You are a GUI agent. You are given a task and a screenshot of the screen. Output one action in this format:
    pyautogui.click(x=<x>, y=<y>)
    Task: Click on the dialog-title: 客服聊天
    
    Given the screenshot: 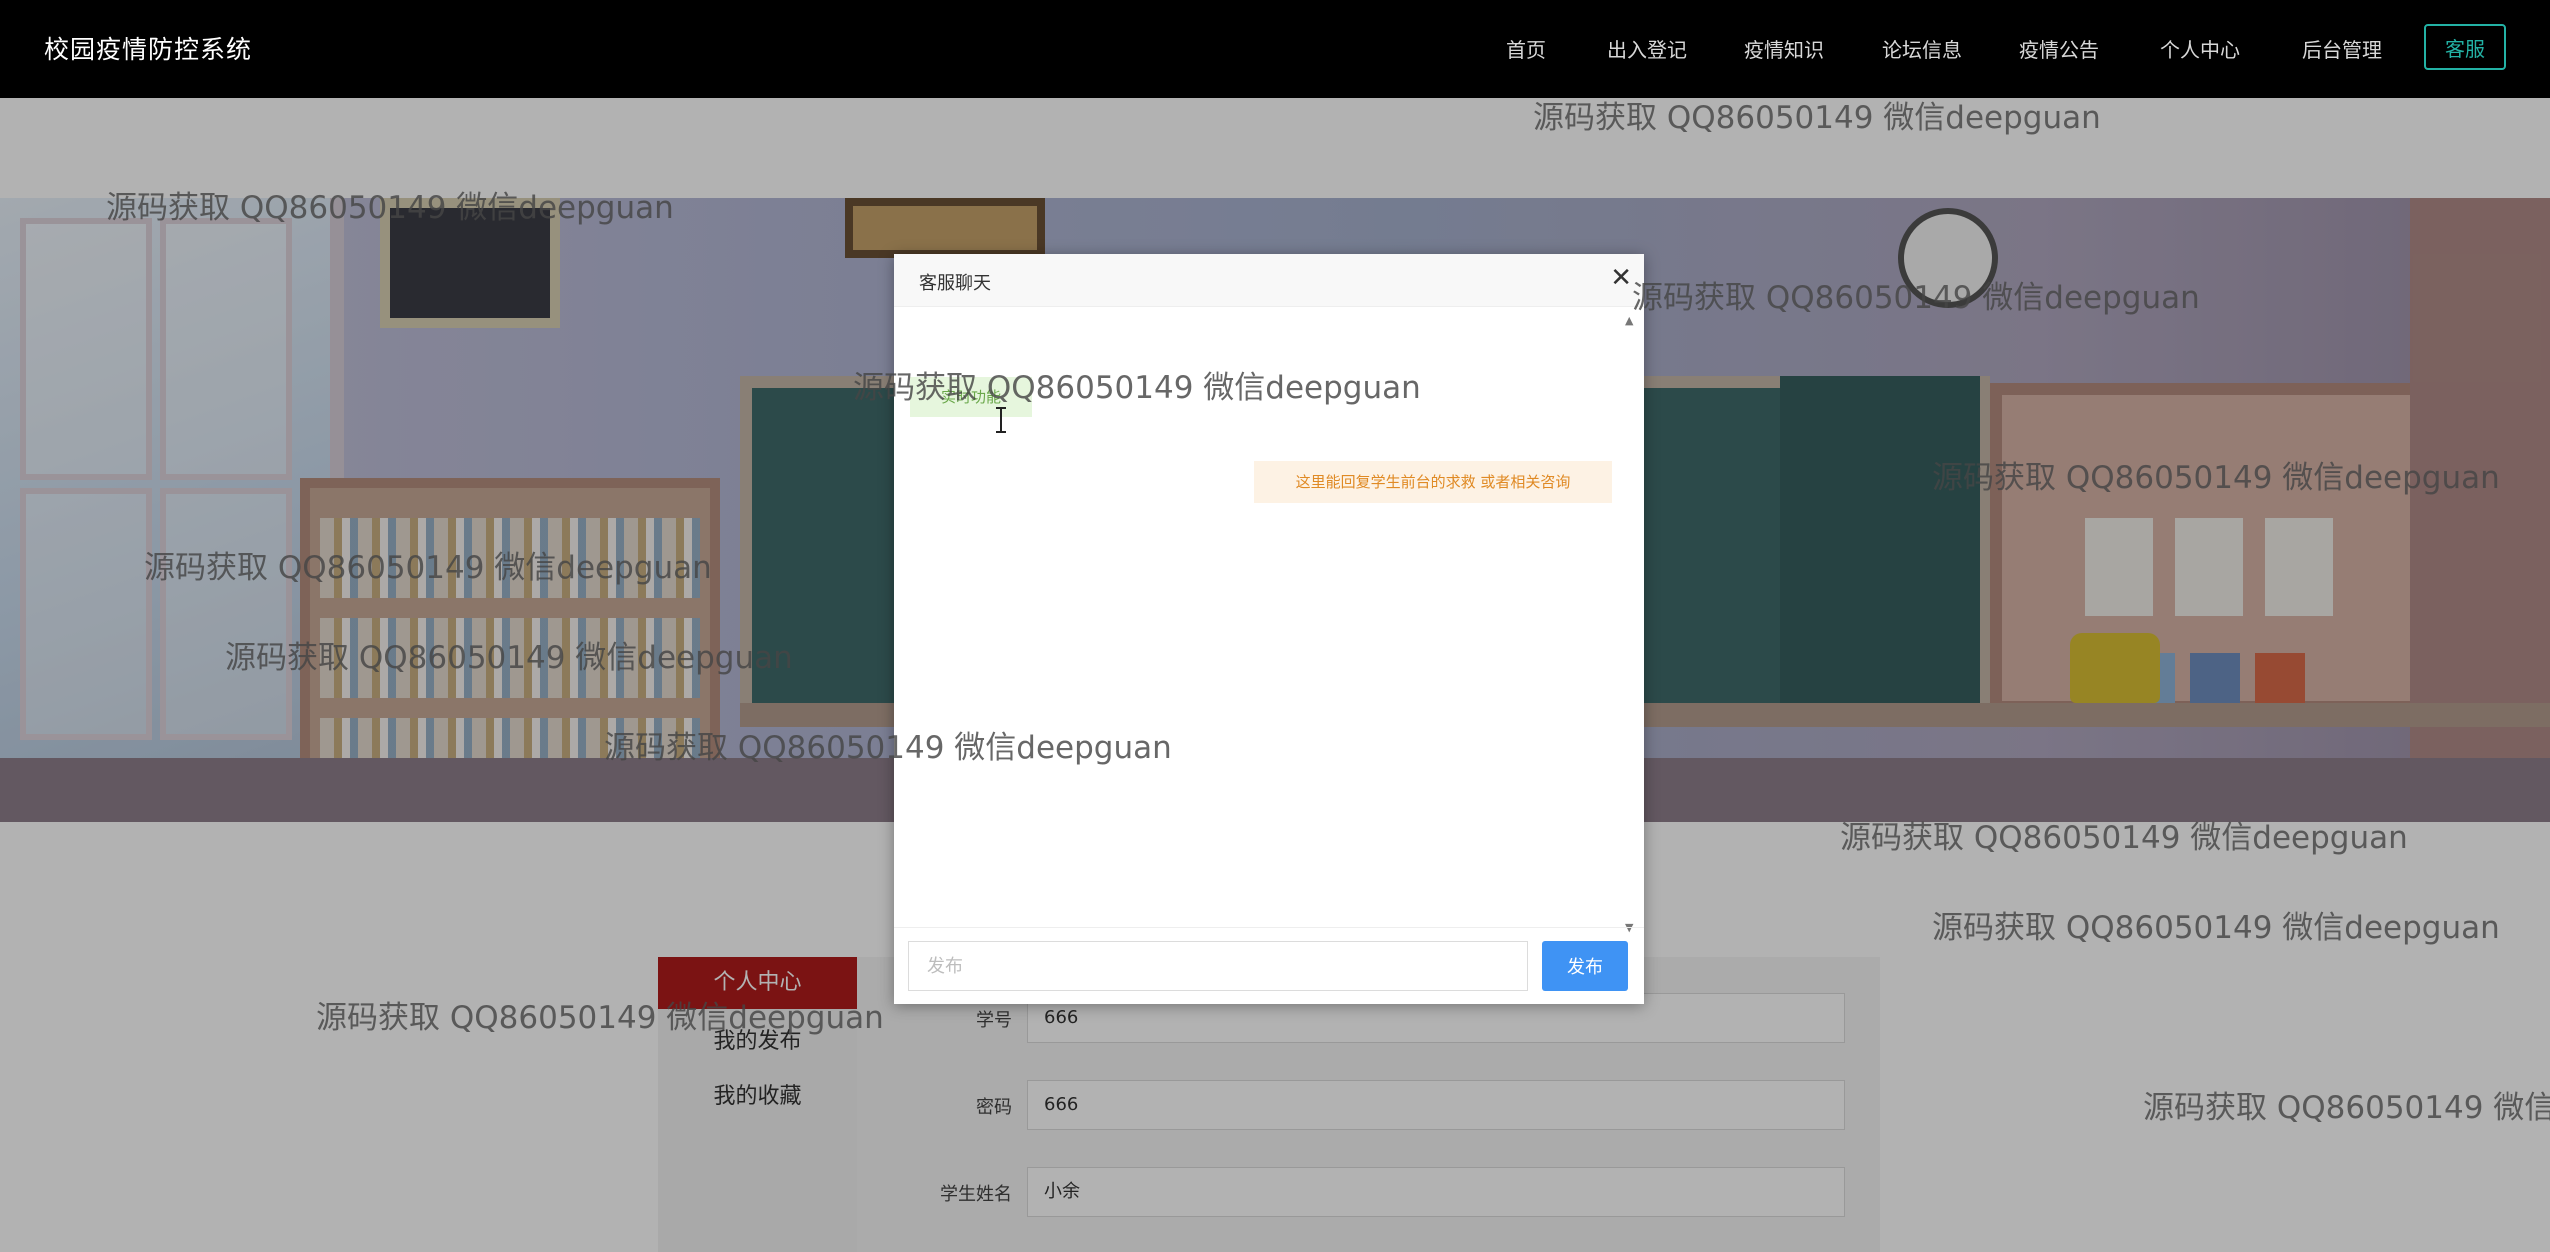 What is the action you would take?
    pyautogui.click(x=955, y=283)
    